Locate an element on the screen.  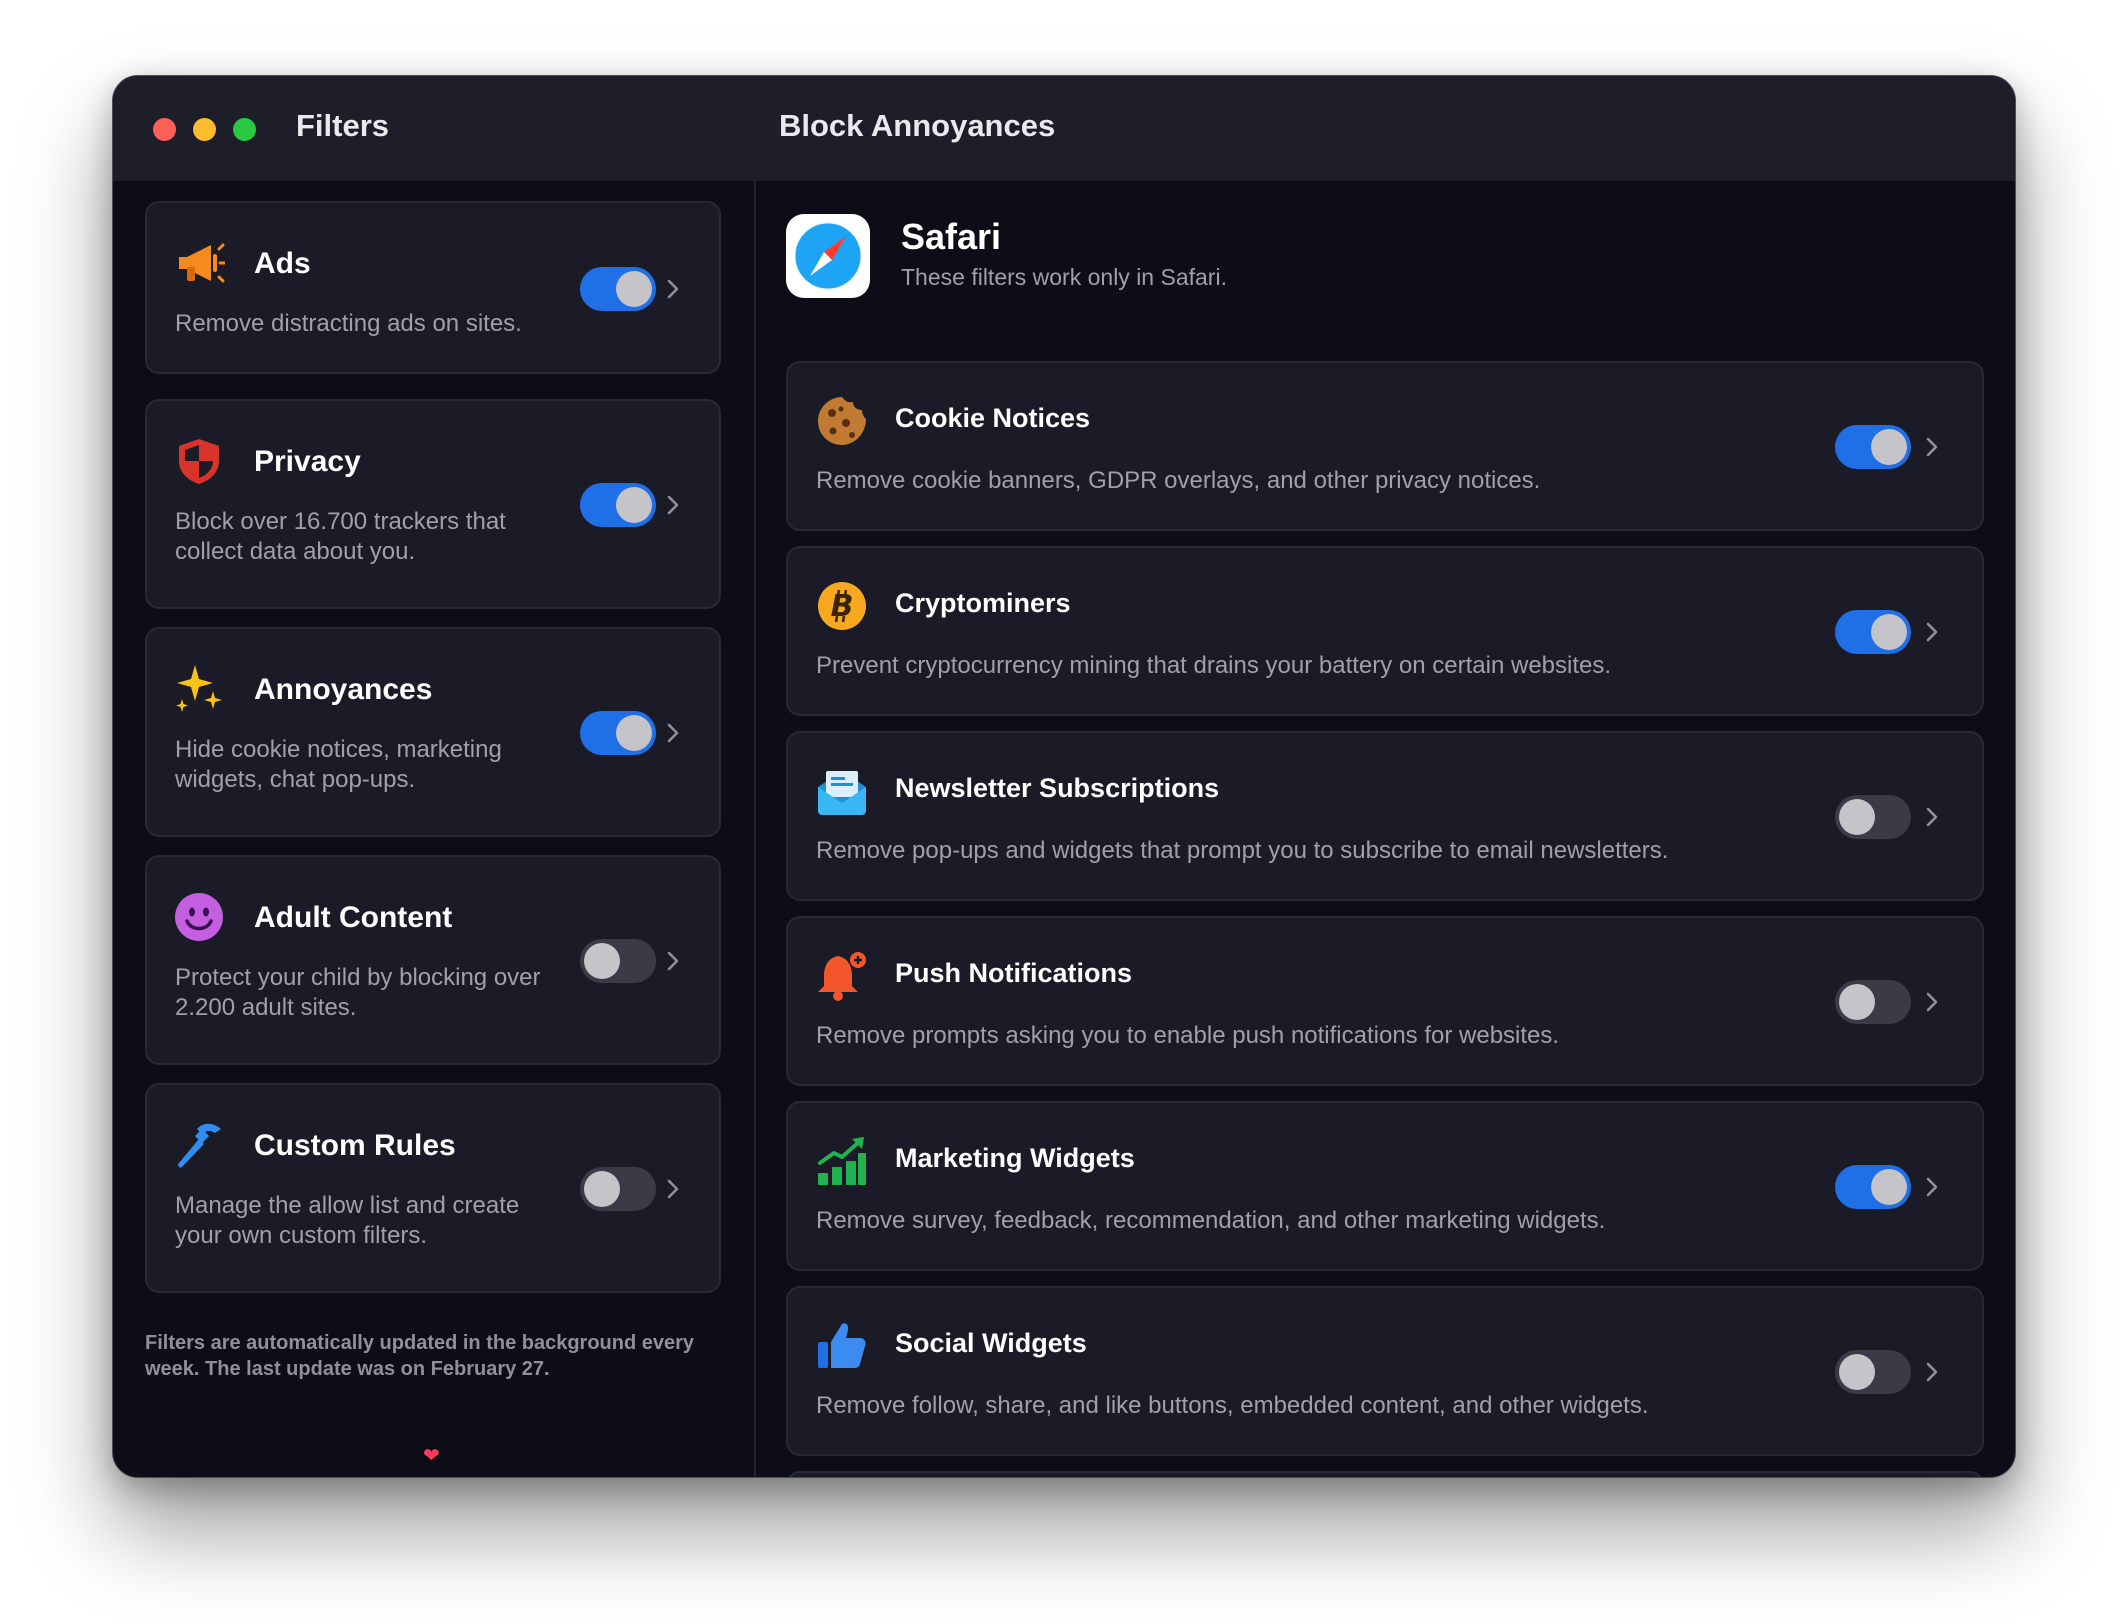
browser-name: Safari is located at coordinates (951, 236).